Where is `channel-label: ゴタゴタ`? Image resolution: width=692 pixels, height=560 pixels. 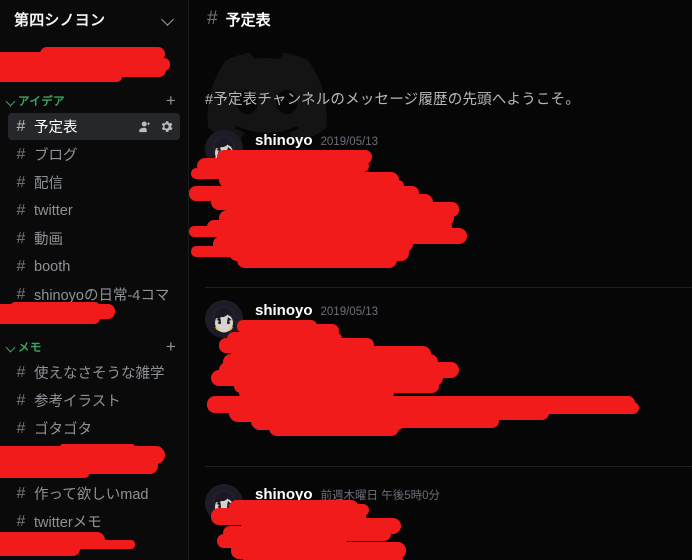
channel-label: ゴタゴタ is located at coordinates (63, 430).